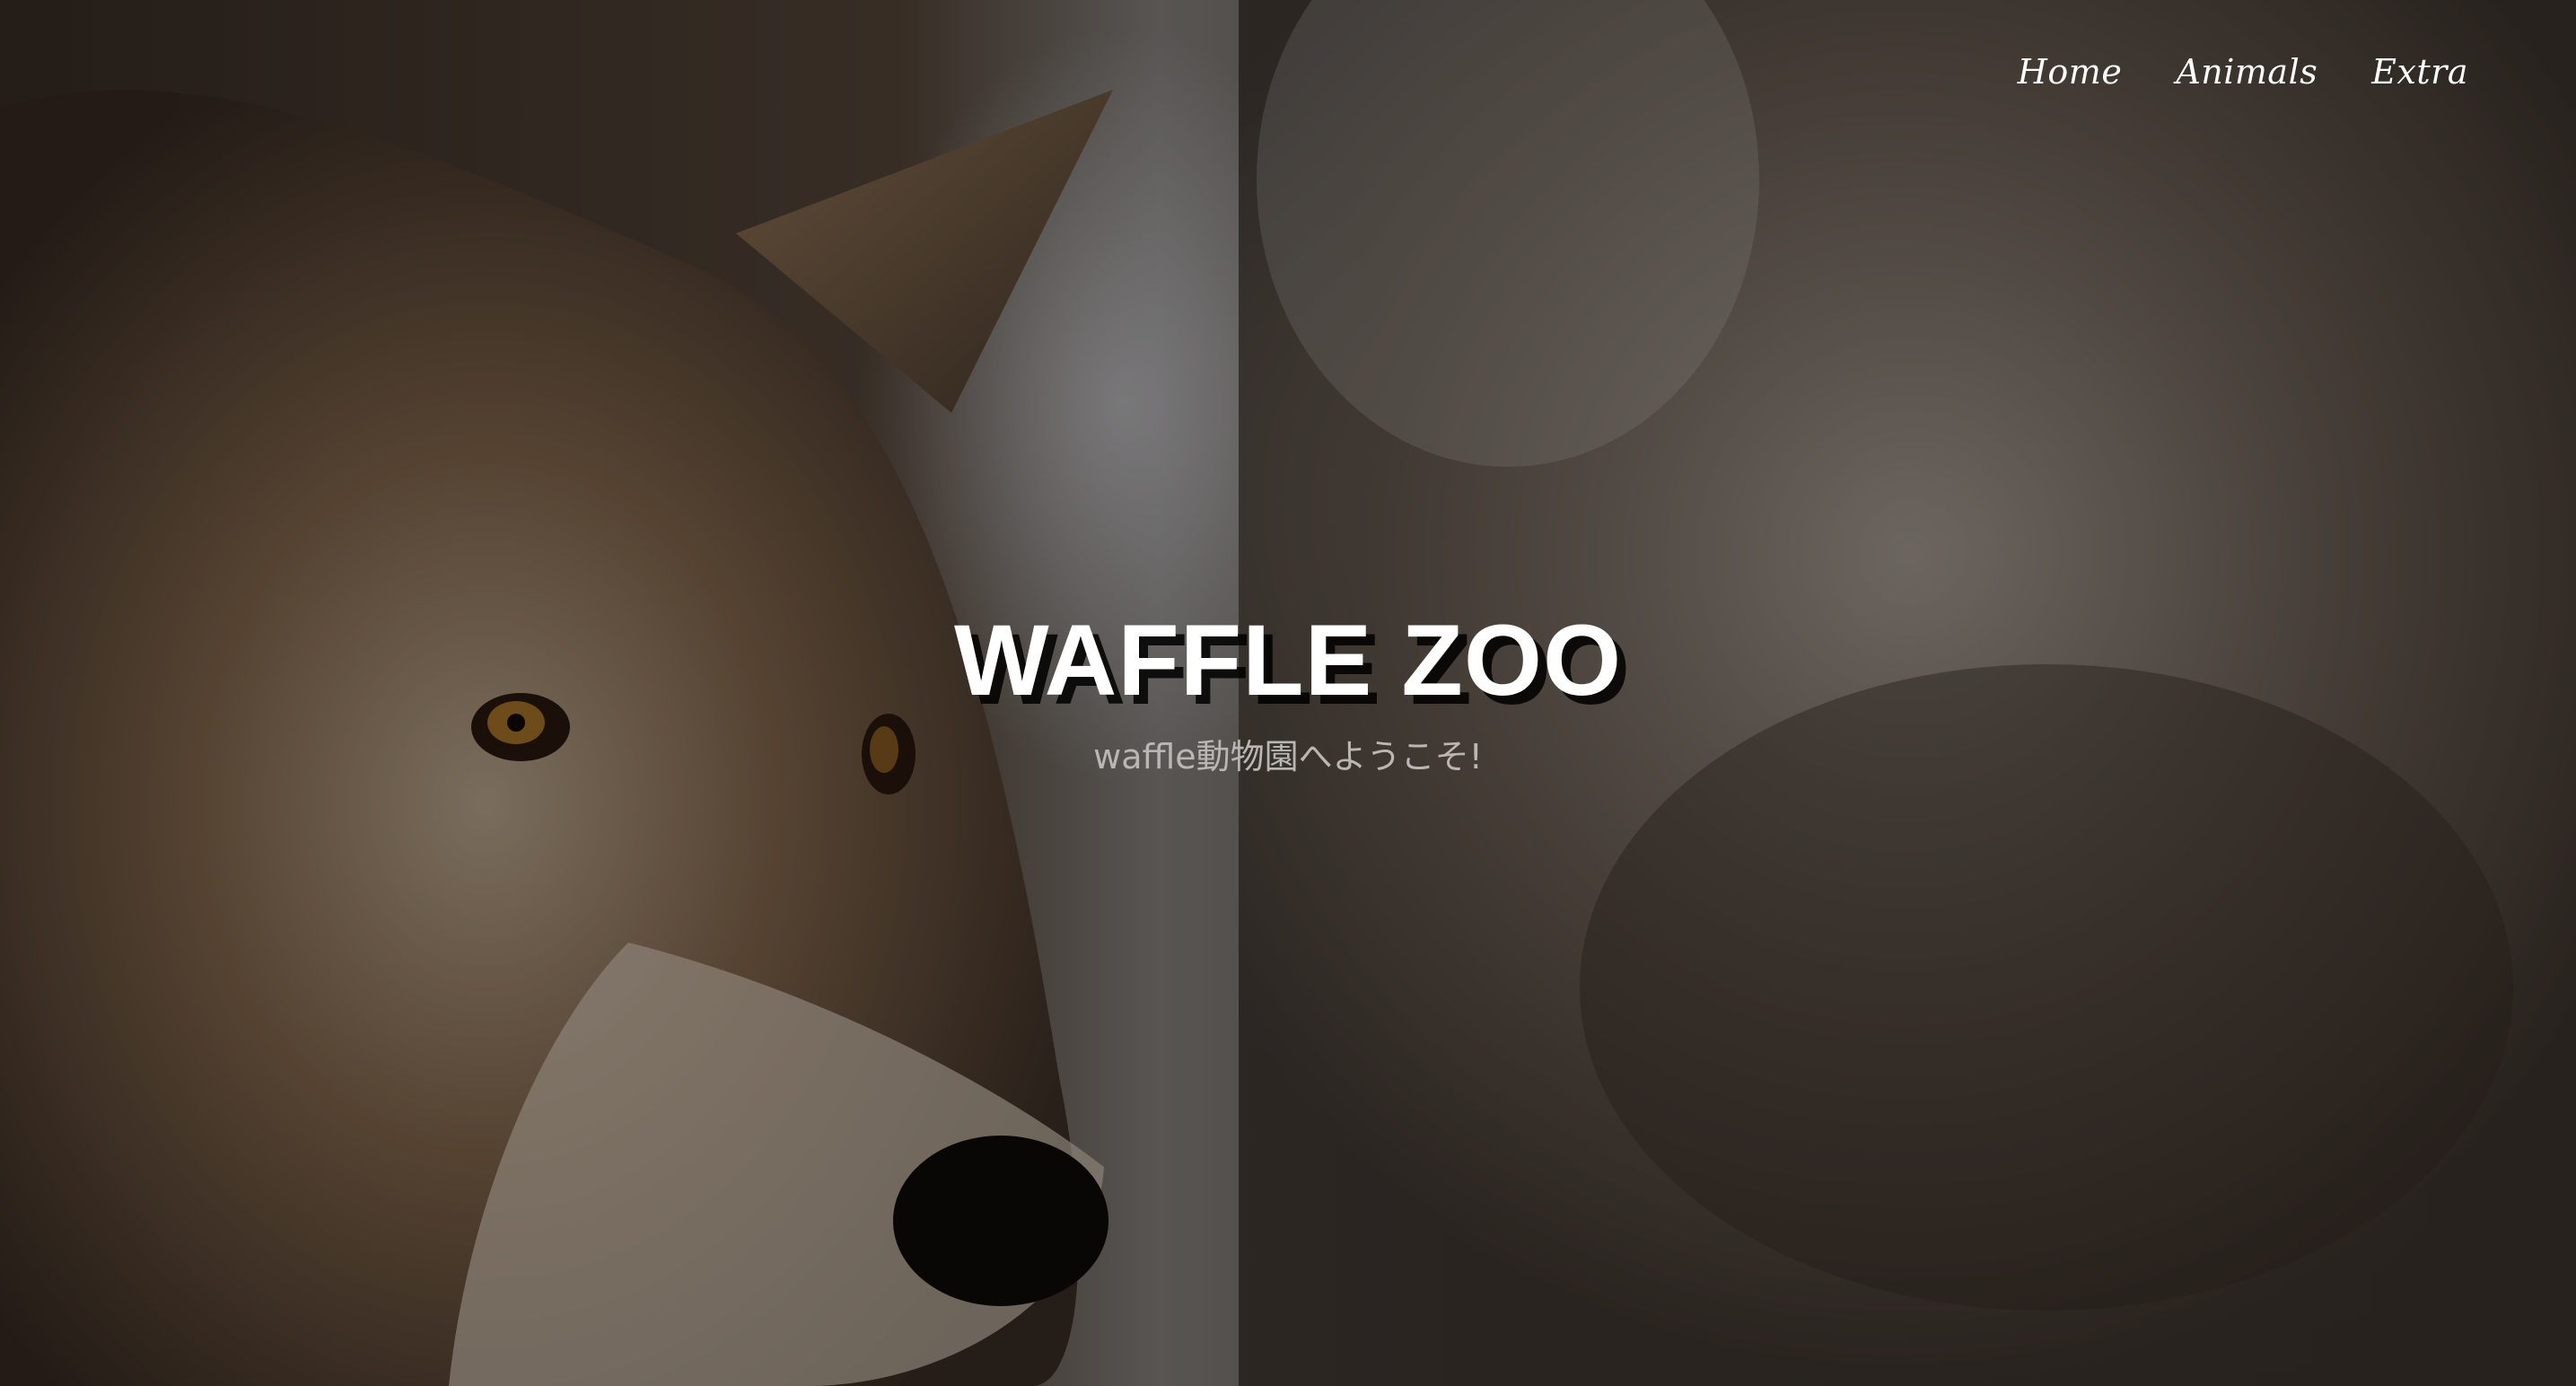 This screenshot has width=2576, height=1386. I want to click on main-navigation: Home Animals Extra, so click(2243, 72).